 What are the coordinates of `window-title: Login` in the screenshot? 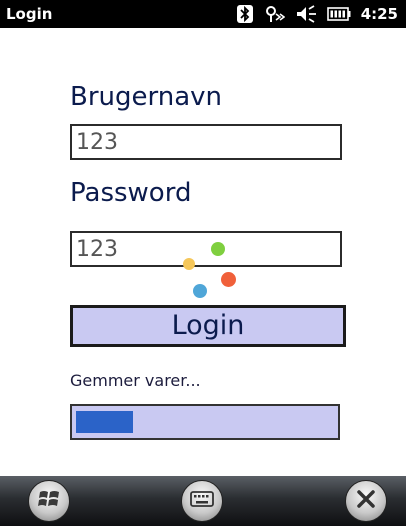 It's located at (29, 14).